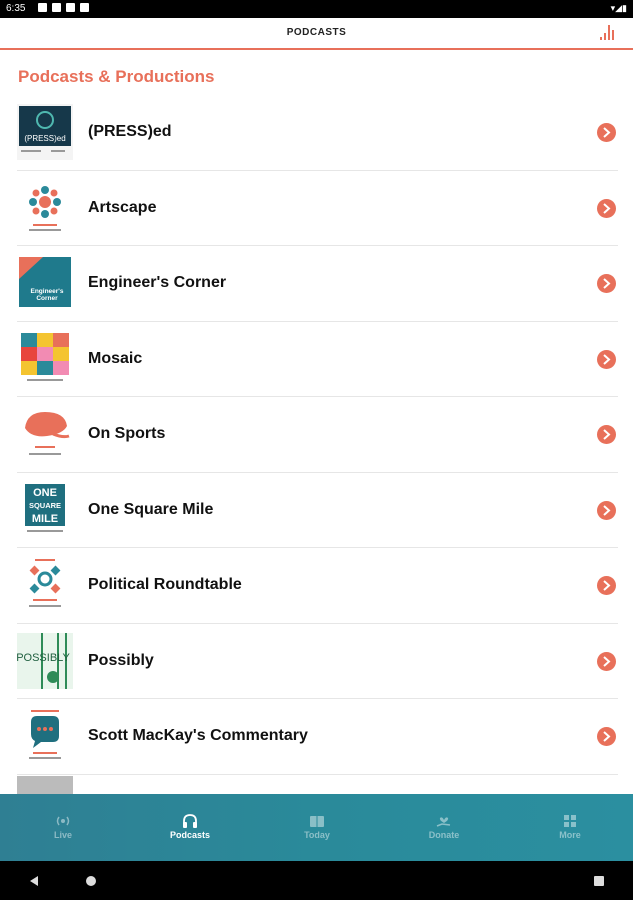 The height and width of the screenshot is (900, 633). I want to click on status-bar: 6:35 ▾◢▮, so click(316, 9).